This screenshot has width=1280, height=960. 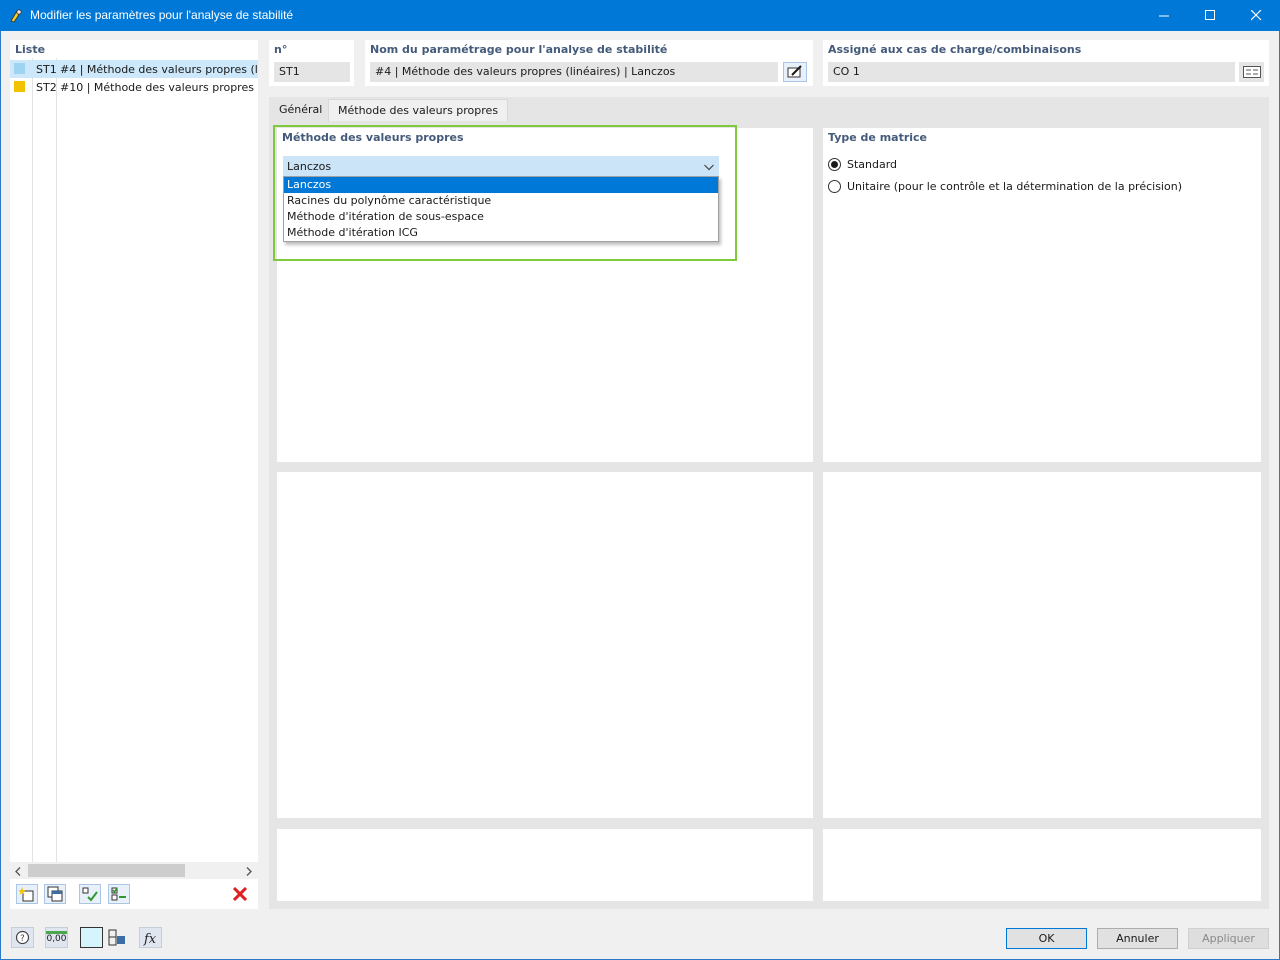 I want to click on color-button, so click(x=91, y=937).